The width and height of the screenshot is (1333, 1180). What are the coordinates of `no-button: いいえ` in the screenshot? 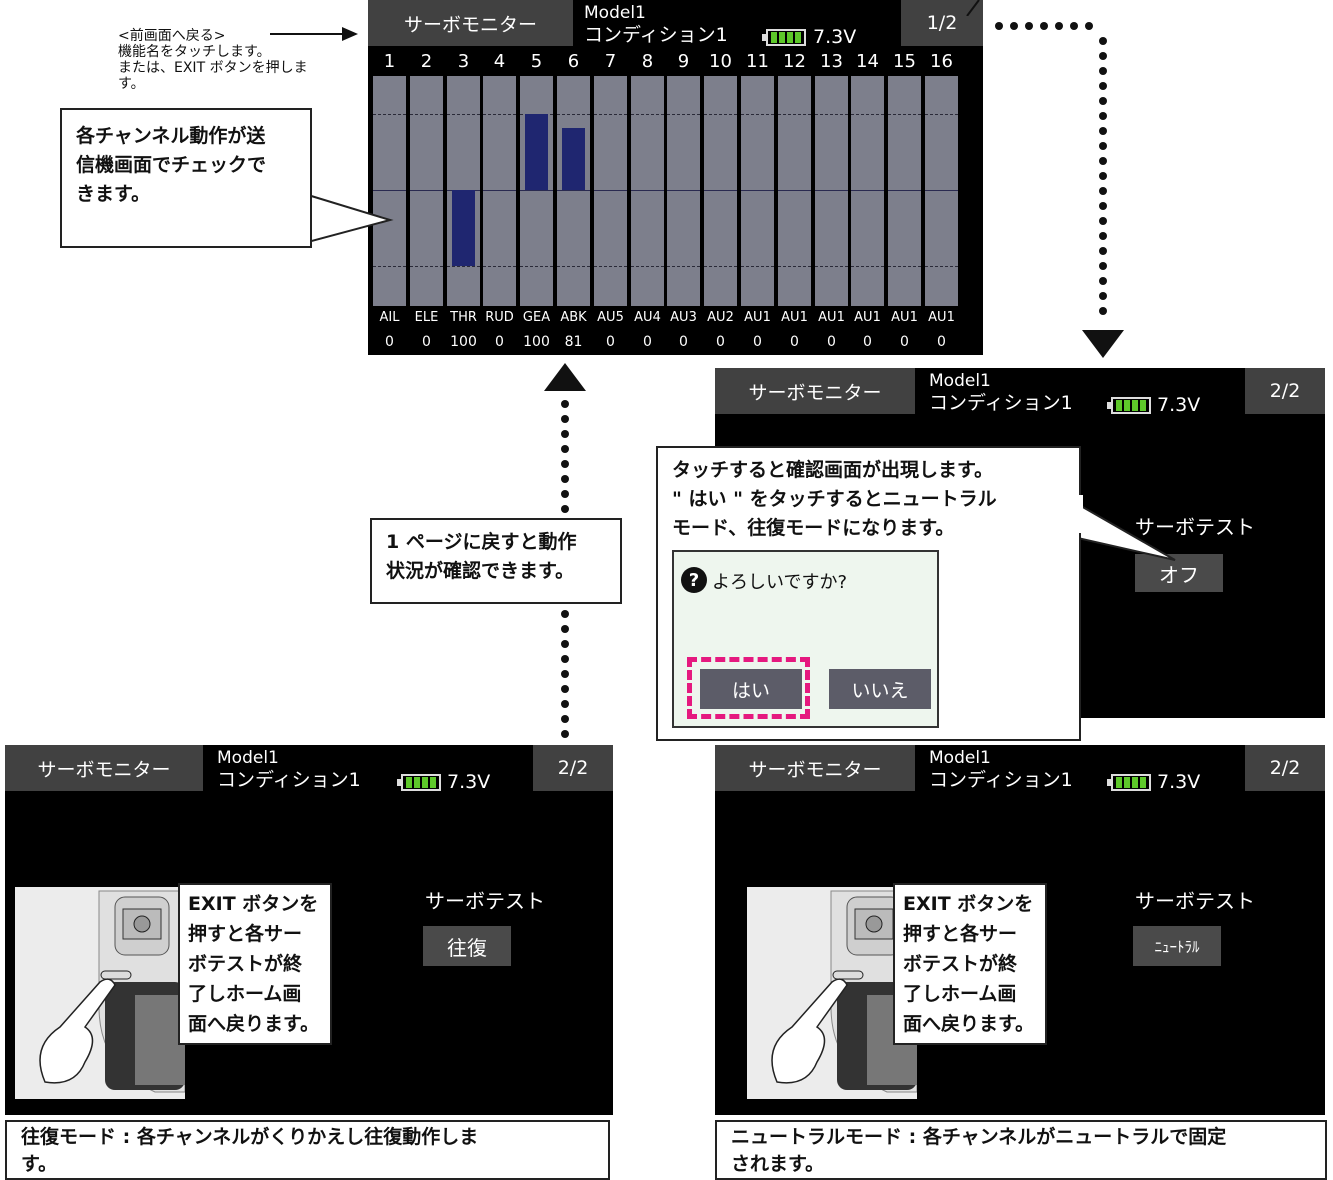 It's located at (880, 689).